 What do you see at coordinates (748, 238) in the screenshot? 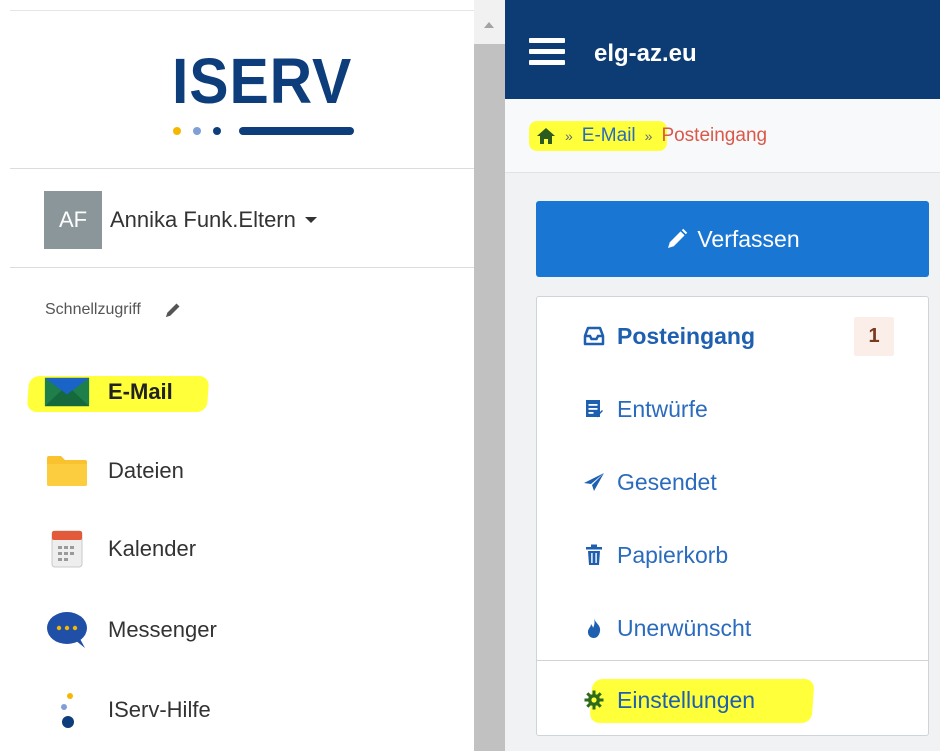
I see `compose-label: Verfassen` at bounding box center [748, 238].